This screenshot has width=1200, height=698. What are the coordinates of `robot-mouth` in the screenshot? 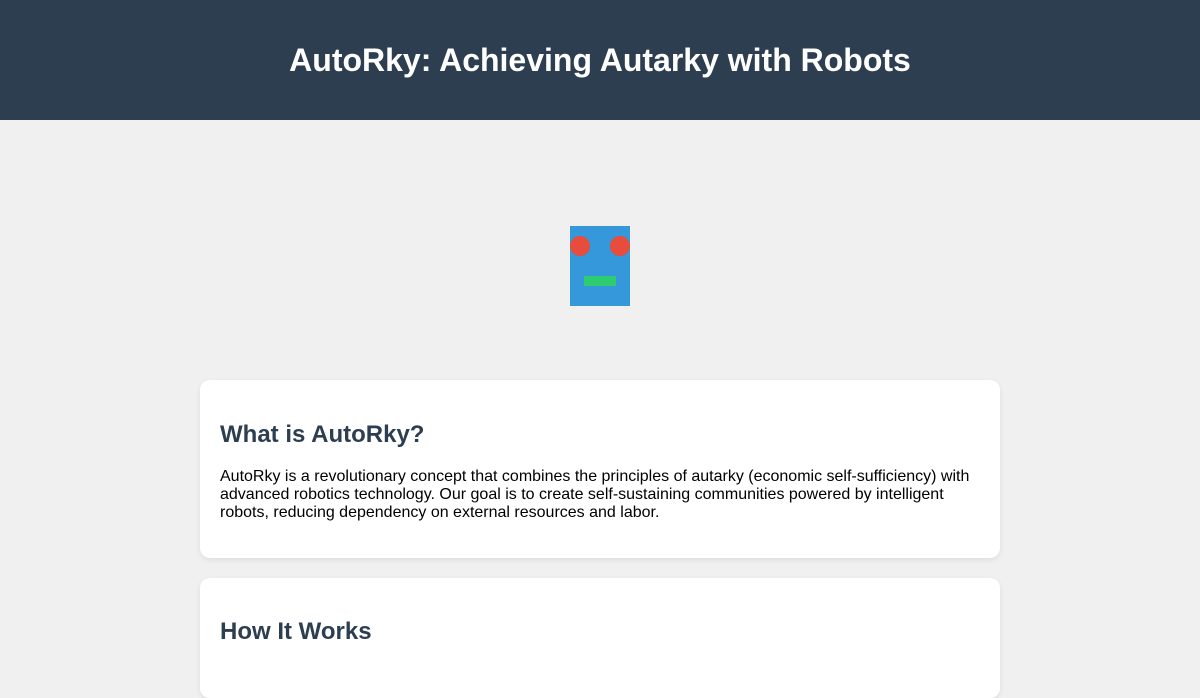 It's located at (600, 281).